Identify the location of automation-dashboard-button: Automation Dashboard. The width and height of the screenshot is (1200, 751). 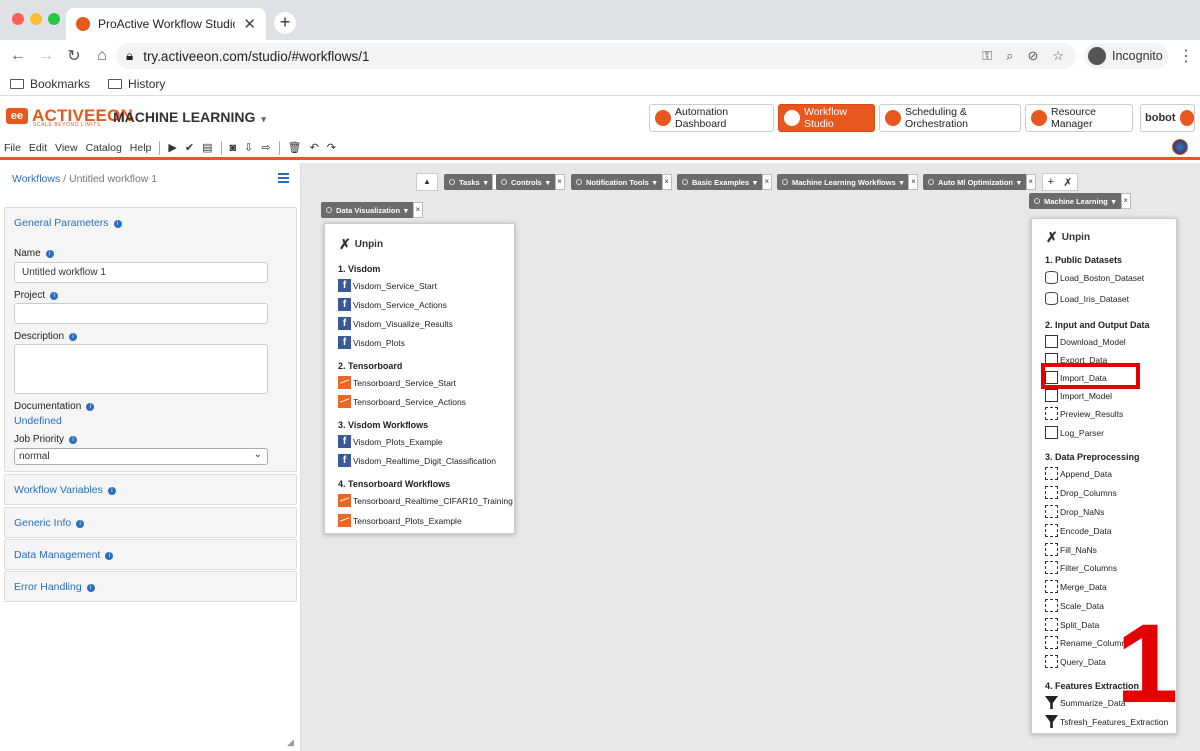
(711, 118).